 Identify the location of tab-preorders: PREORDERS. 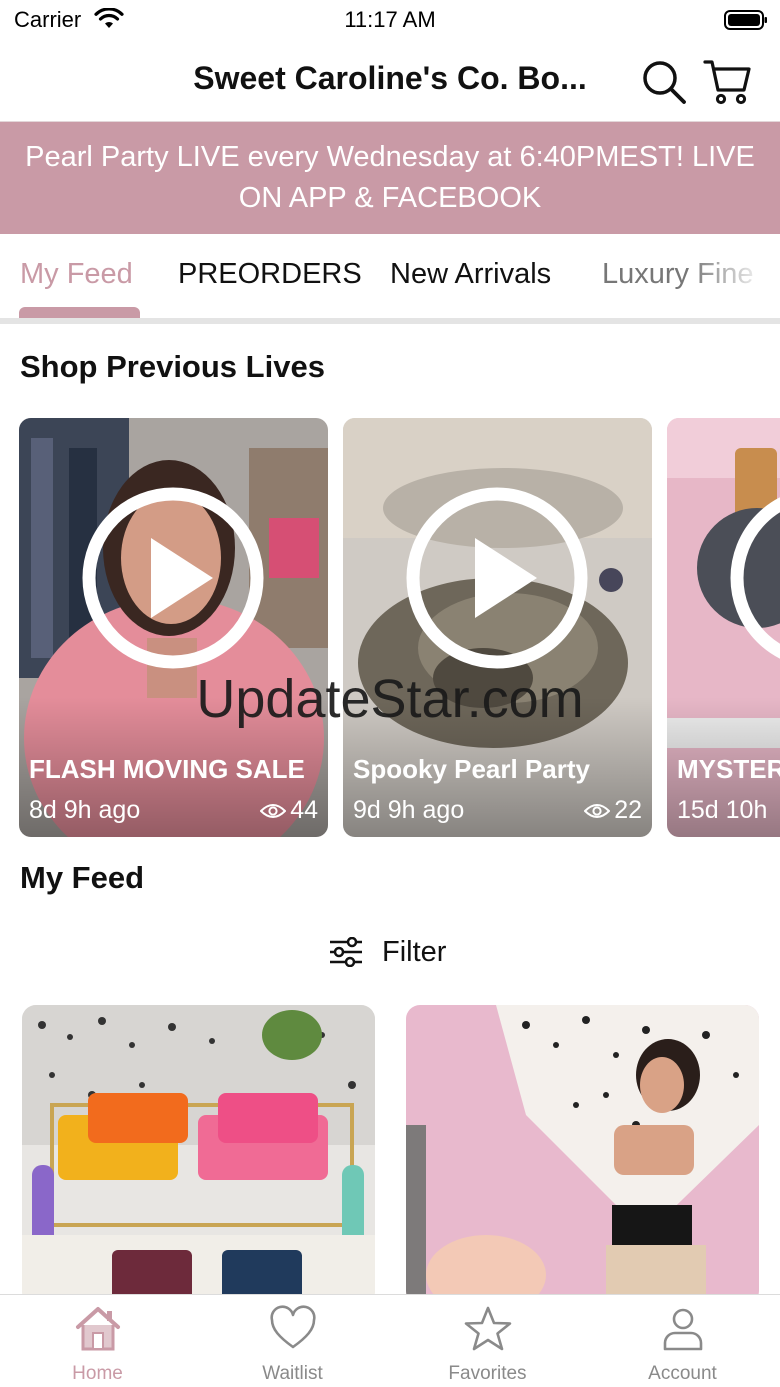
(270, 274).